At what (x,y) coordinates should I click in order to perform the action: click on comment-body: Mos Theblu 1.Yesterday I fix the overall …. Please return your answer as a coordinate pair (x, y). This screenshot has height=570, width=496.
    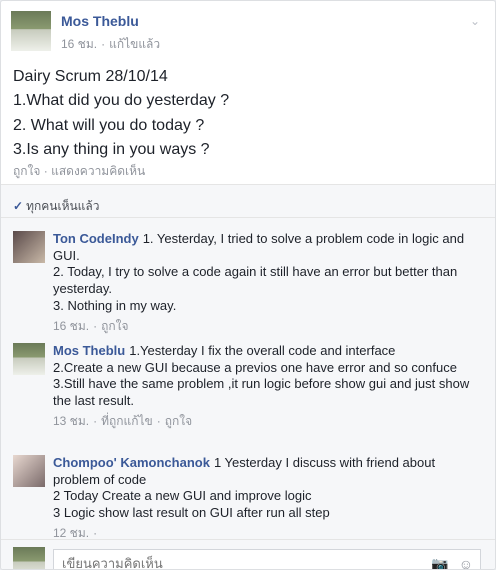
    Looking at the image, I should click on (268, 386).